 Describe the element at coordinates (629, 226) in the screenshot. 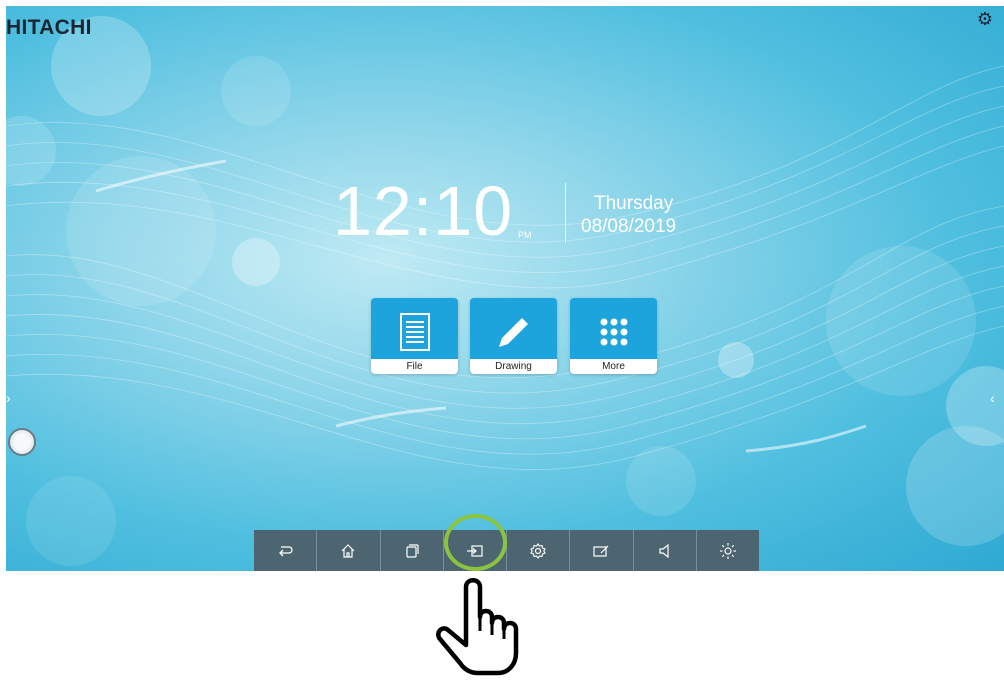

I see `clock-date: 08/08/2019` at that location.